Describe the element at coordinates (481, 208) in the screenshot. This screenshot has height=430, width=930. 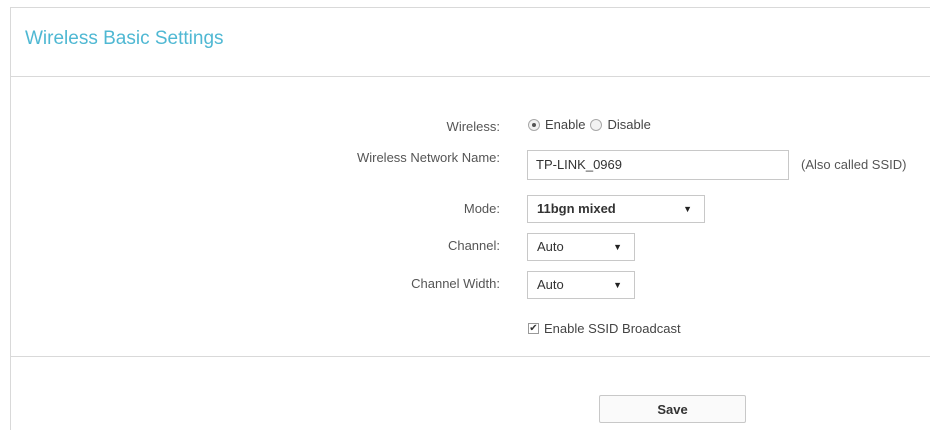
I see `mode-label: Mode:` at that location.